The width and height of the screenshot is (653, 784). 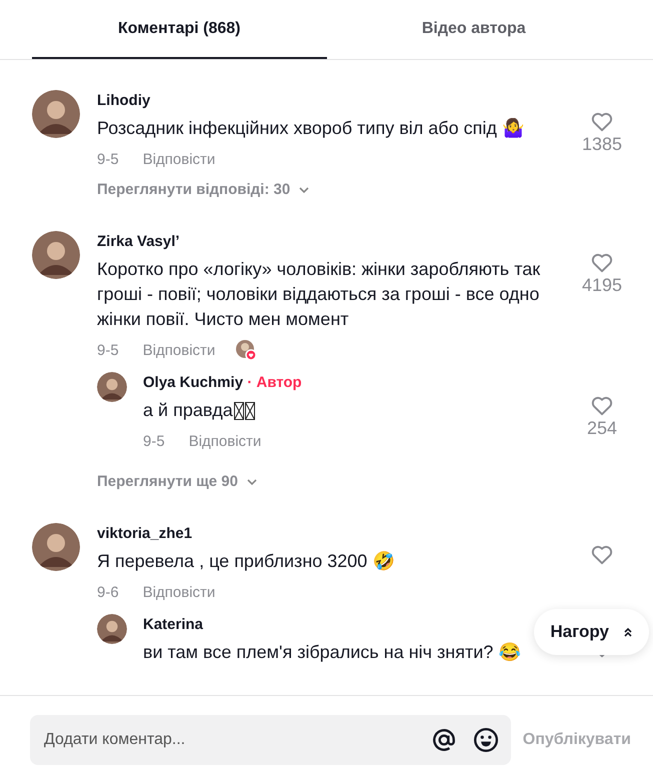 What do you see at coordinates (602, 144) in the screenshot?
I see `like-count: 1385` at bounding box center [602, 144].